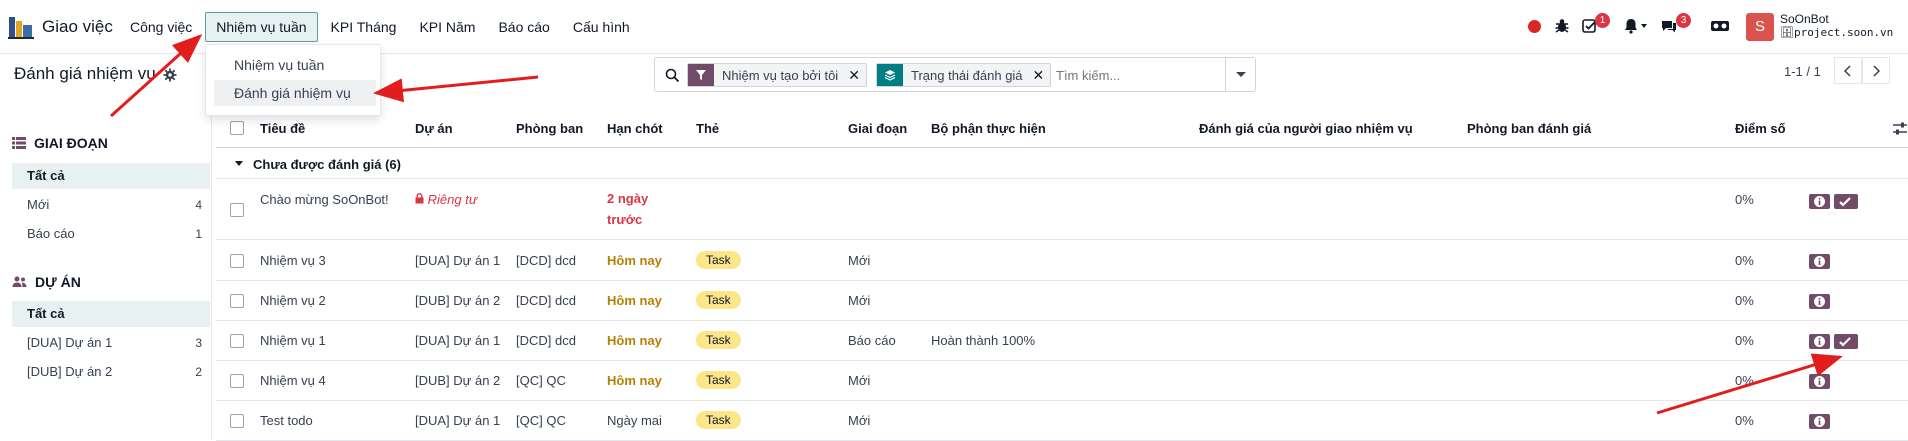  What do you see at coordinates (111, 176) in the screenshot?
I see `stage-item-all: Tất cả` at bounding box center [111, 176].